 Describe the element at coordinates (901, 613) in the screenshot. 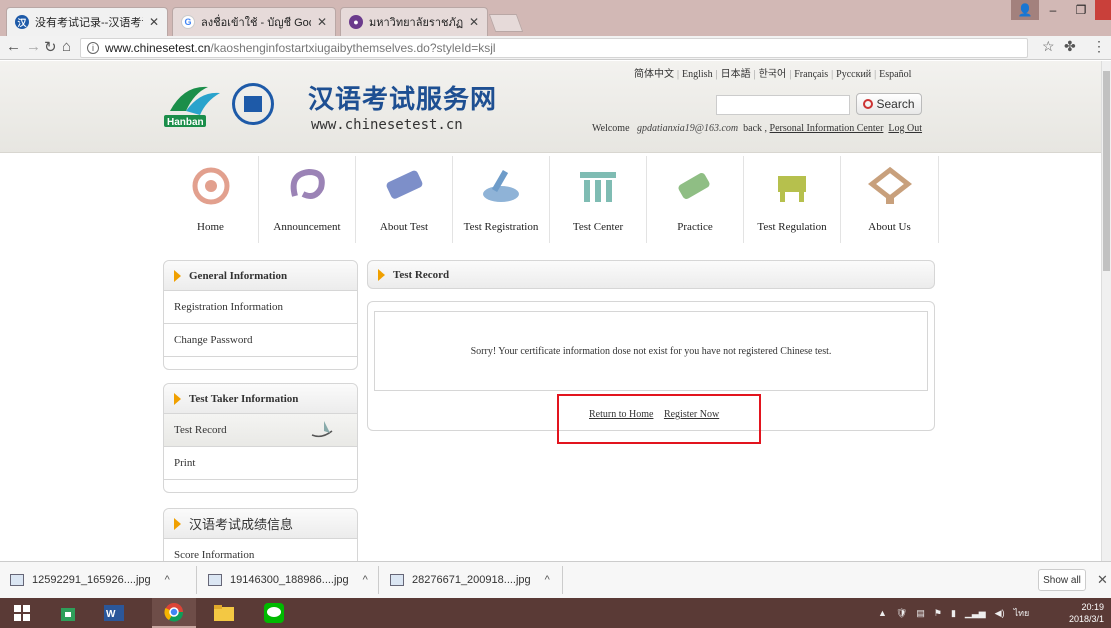

I see `security-icon: 🛡` at that location.